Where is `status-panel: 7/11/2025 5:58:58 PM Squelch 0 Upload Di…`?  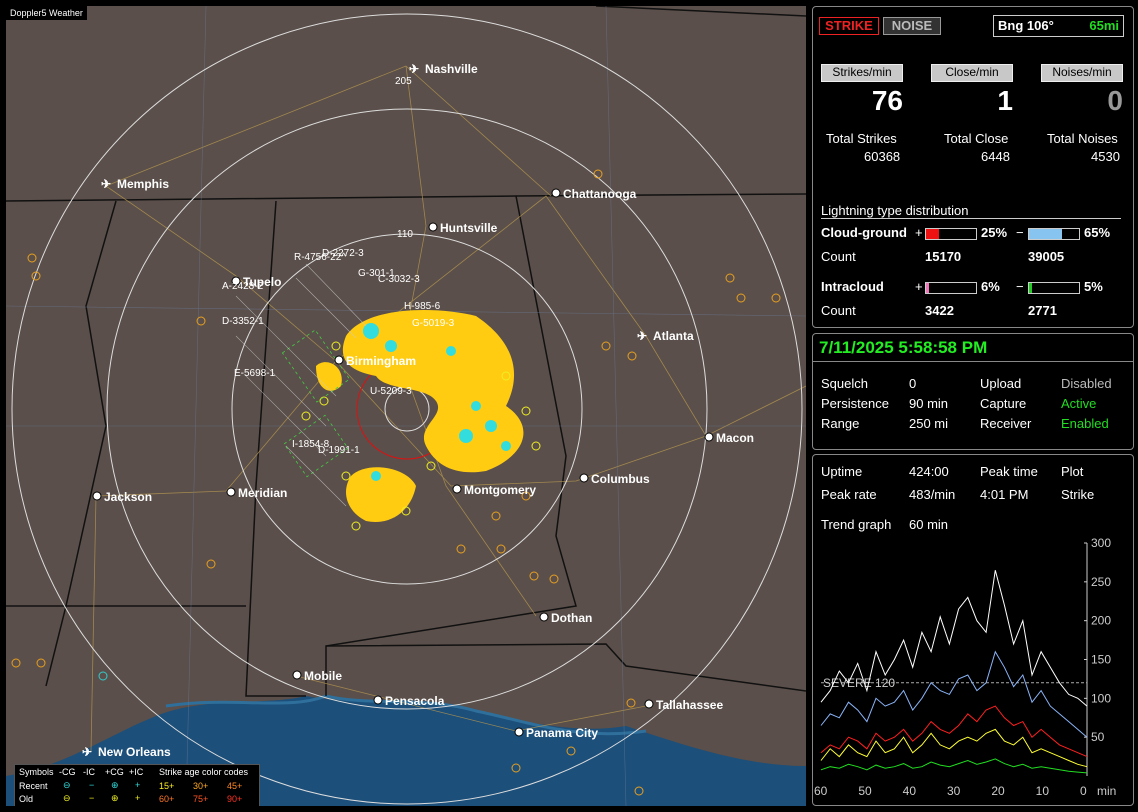
status-panel: 7/11/2025 5:58:58 PM Squelch 0 Upload Di… is located at coordinates (973, 391).